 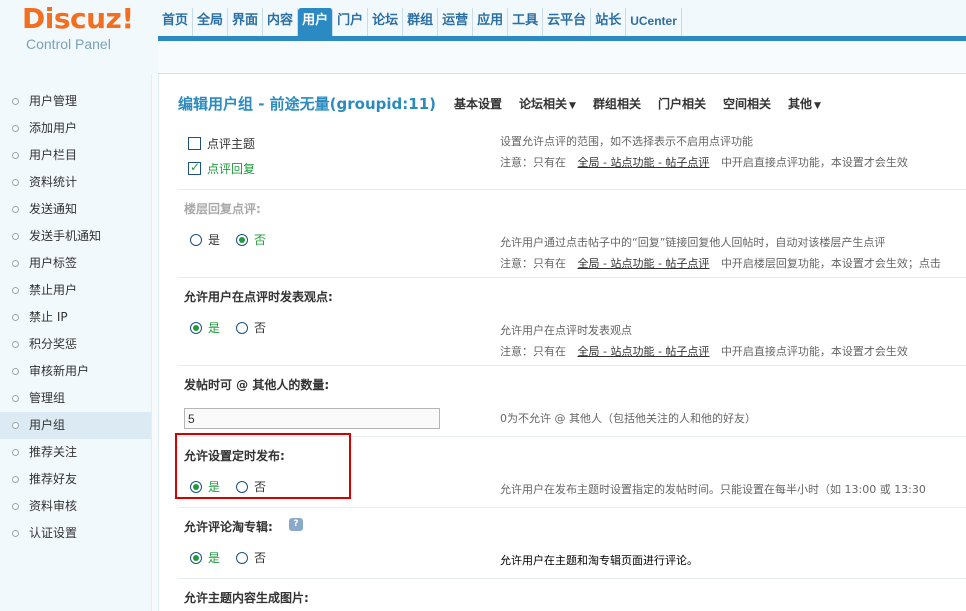 What do you see at coordinates (155, 342) in the screenshot?
I see `sidebar-gutter` at bounding box center [155, 342].